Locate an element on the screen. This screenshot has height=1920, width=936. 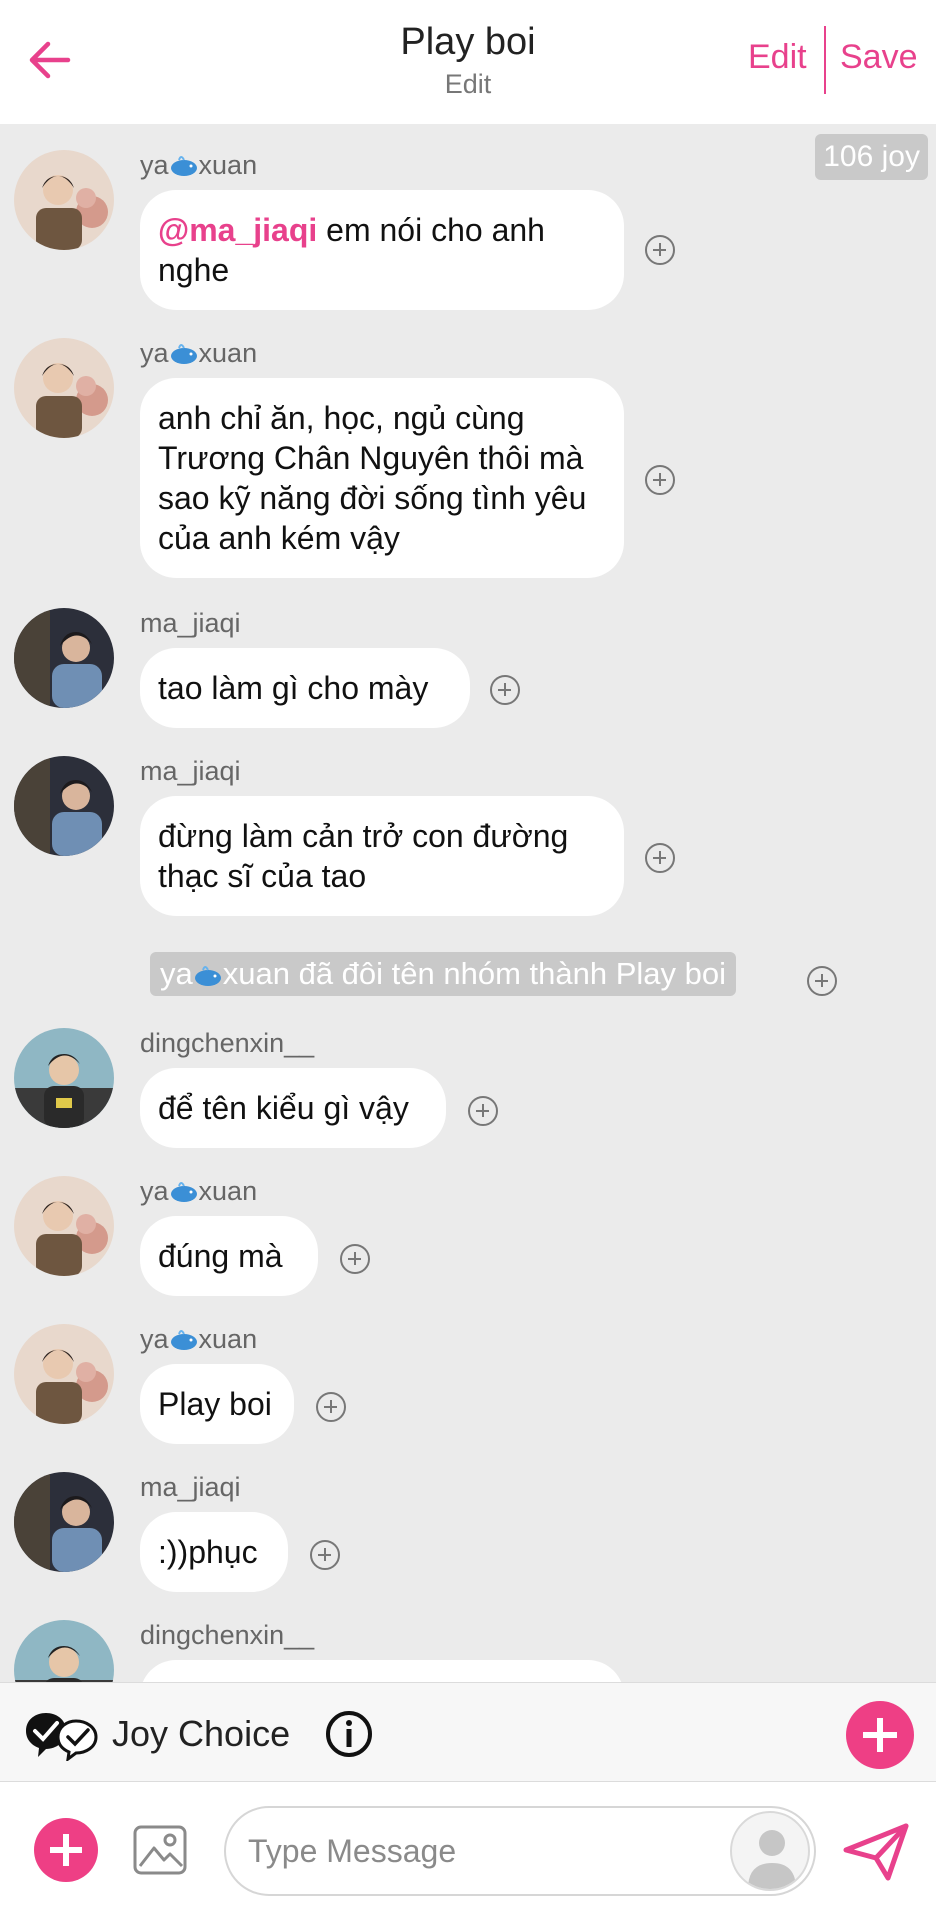
message-bubble is located at coordinates (382, 1671).